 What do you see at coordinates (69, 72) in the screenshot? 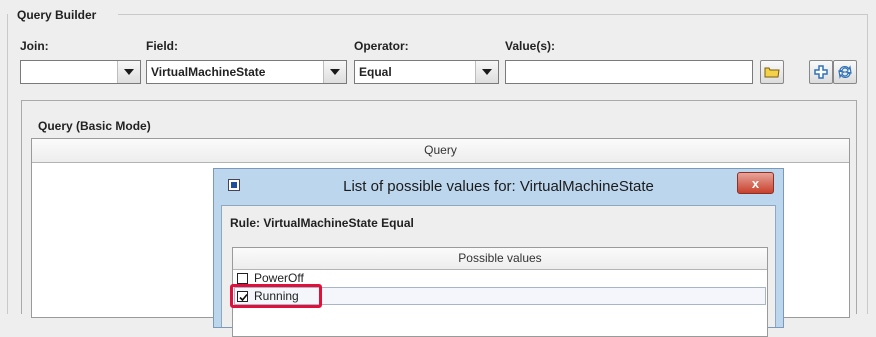
I see `join-value` at bounding box center [69, 72].